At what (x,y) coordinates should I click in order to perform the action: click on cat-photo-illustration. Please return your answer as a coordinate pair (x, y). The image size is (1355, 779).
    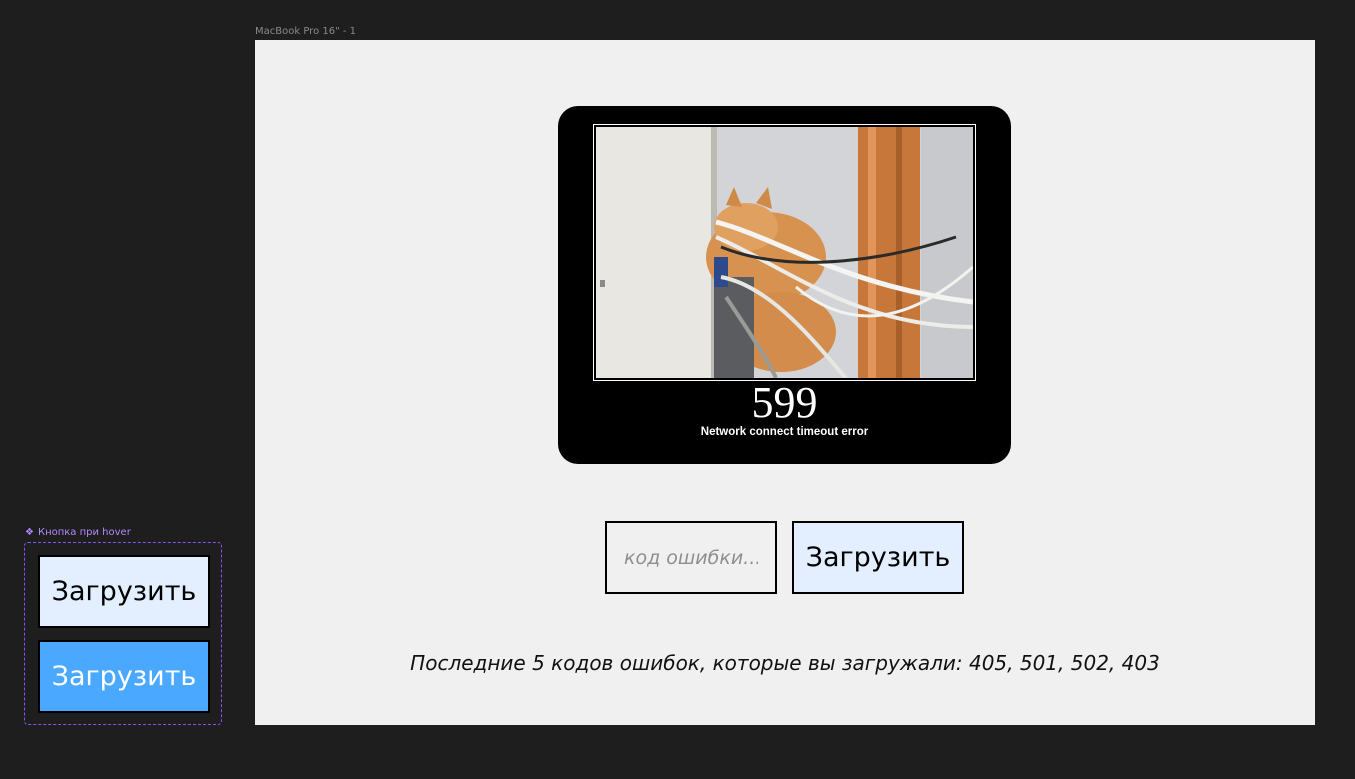
    Looking at the image, I should click on (784, 252).